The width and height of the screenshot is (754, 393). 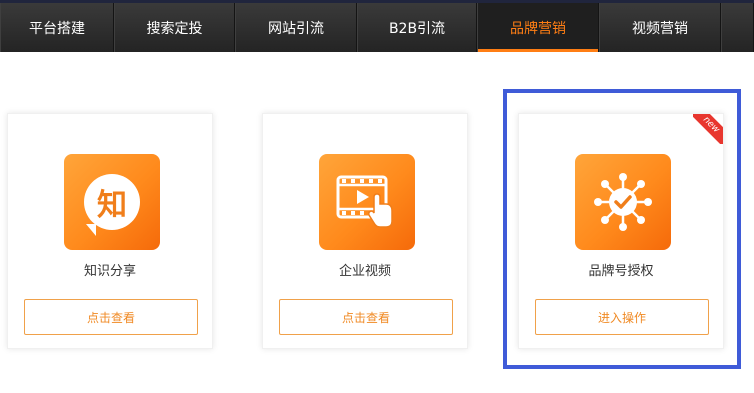 What do you see at coordinates (366, 317) in the screenshot?
I see `view-video-button: 点击查看` at bounding box center [366, 317].